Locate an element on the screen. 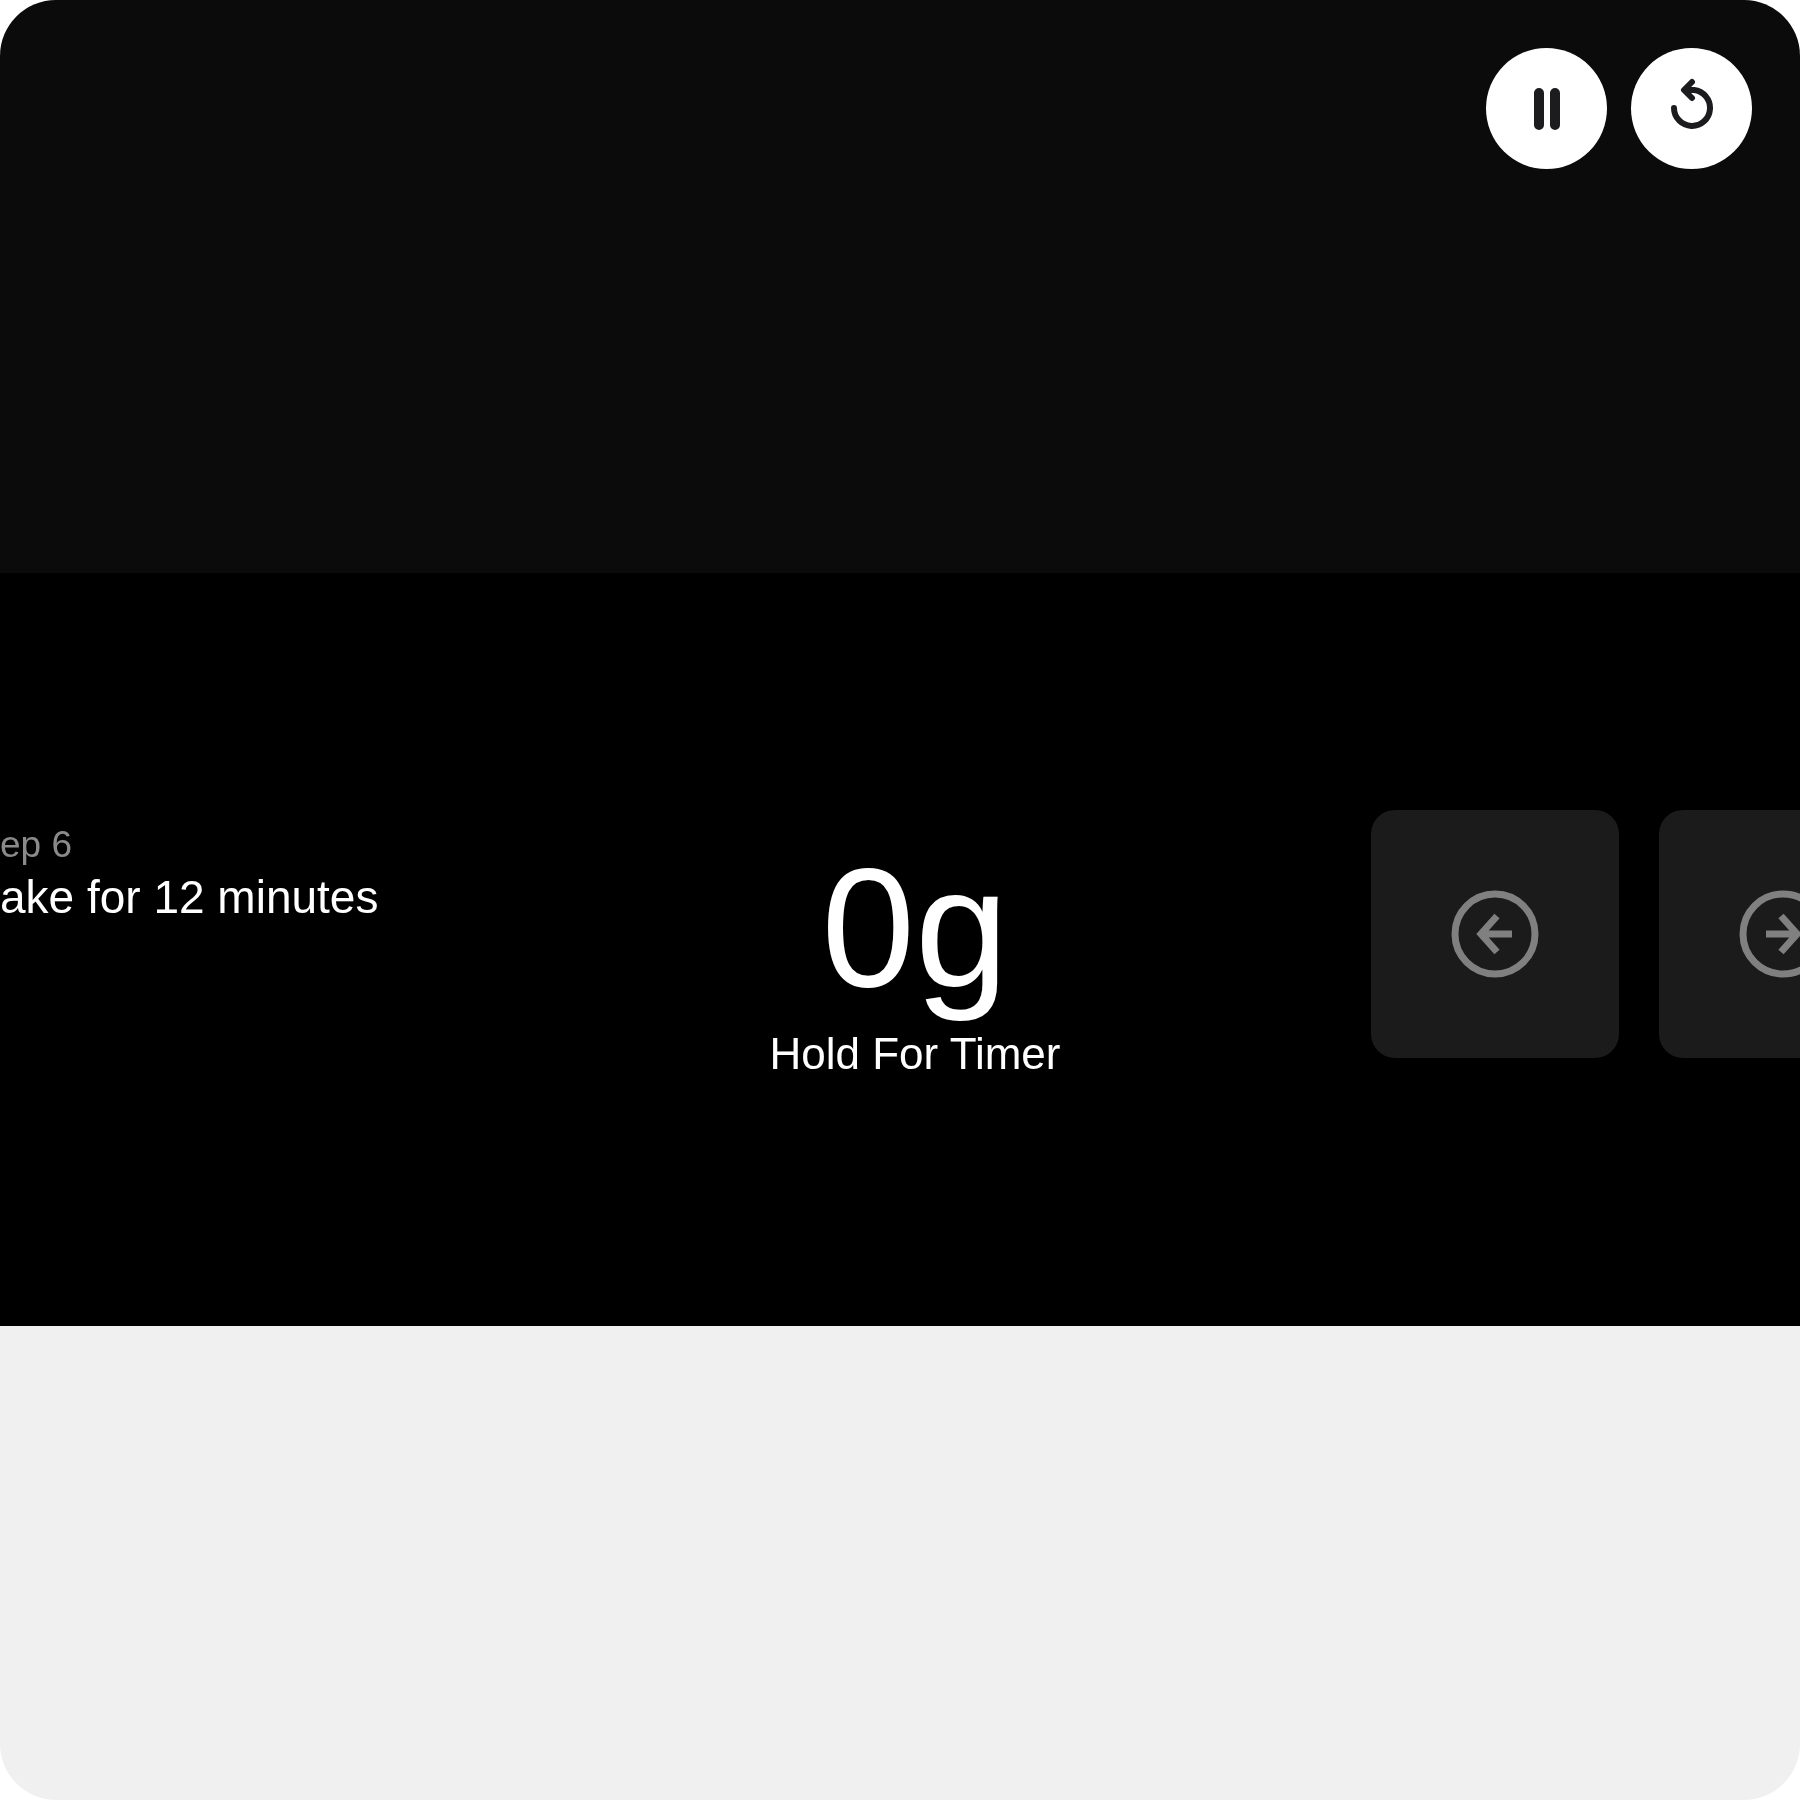 The image size is (1800, 1800). left-arrow-circle-icon is located at coordinates (1495, 934).